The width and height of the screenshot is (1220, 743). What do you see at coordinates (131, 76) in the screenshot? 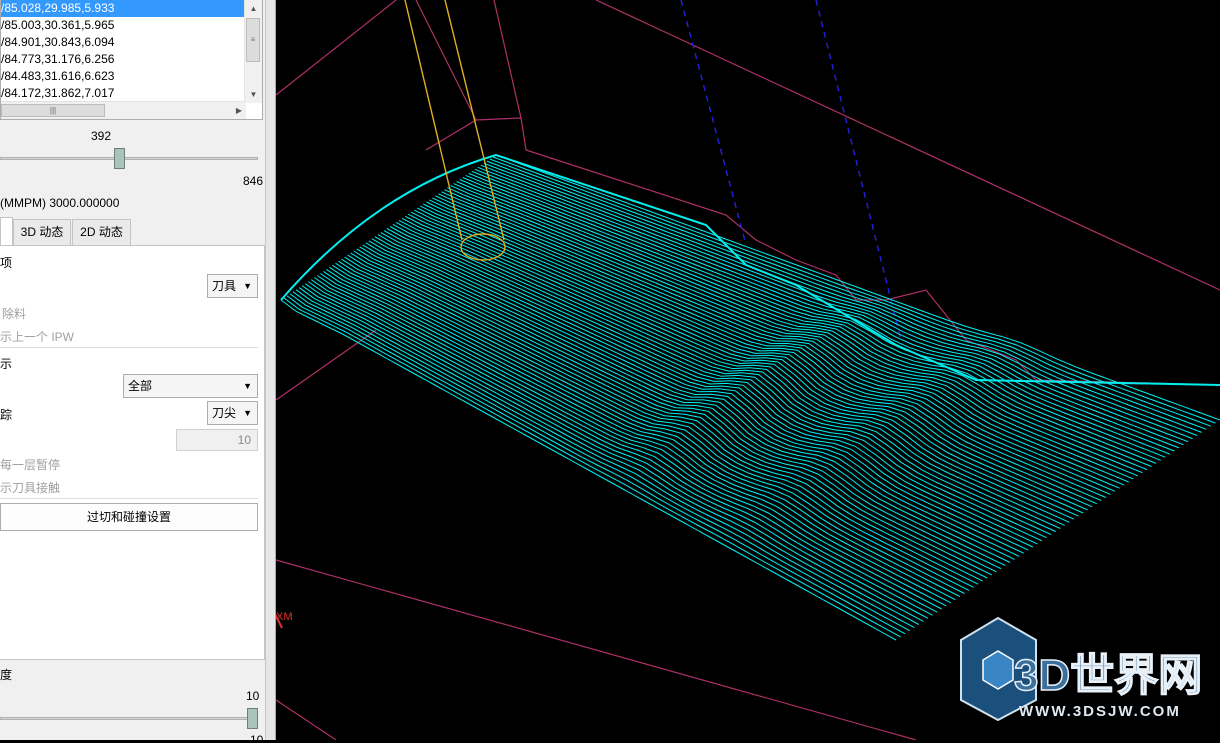
I see `list-item: /84.483,31.616,6.623` at bounding box center [131, 76].